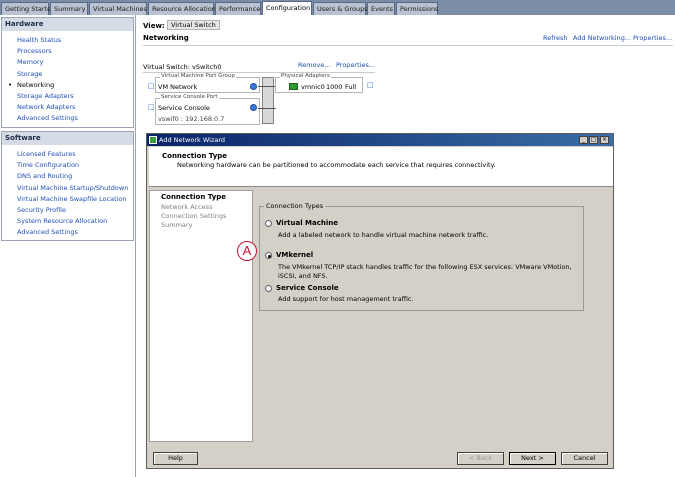 The image size is (675, 477). Describe the element at coordinates (604, 140) in the screenshot. I see `close-icon: ×` at that location.